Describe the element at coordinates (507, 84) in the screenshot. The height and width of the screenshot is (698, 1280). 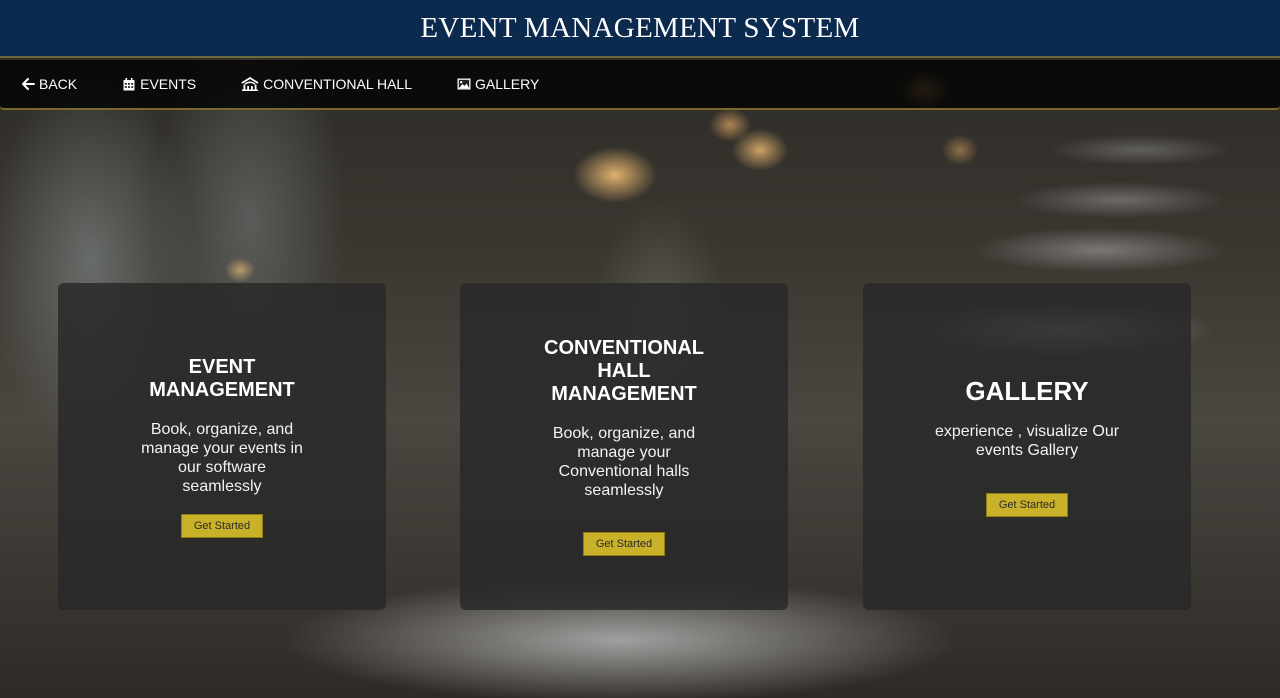
I see `nav-gallery-label: GALLERY` at that location.